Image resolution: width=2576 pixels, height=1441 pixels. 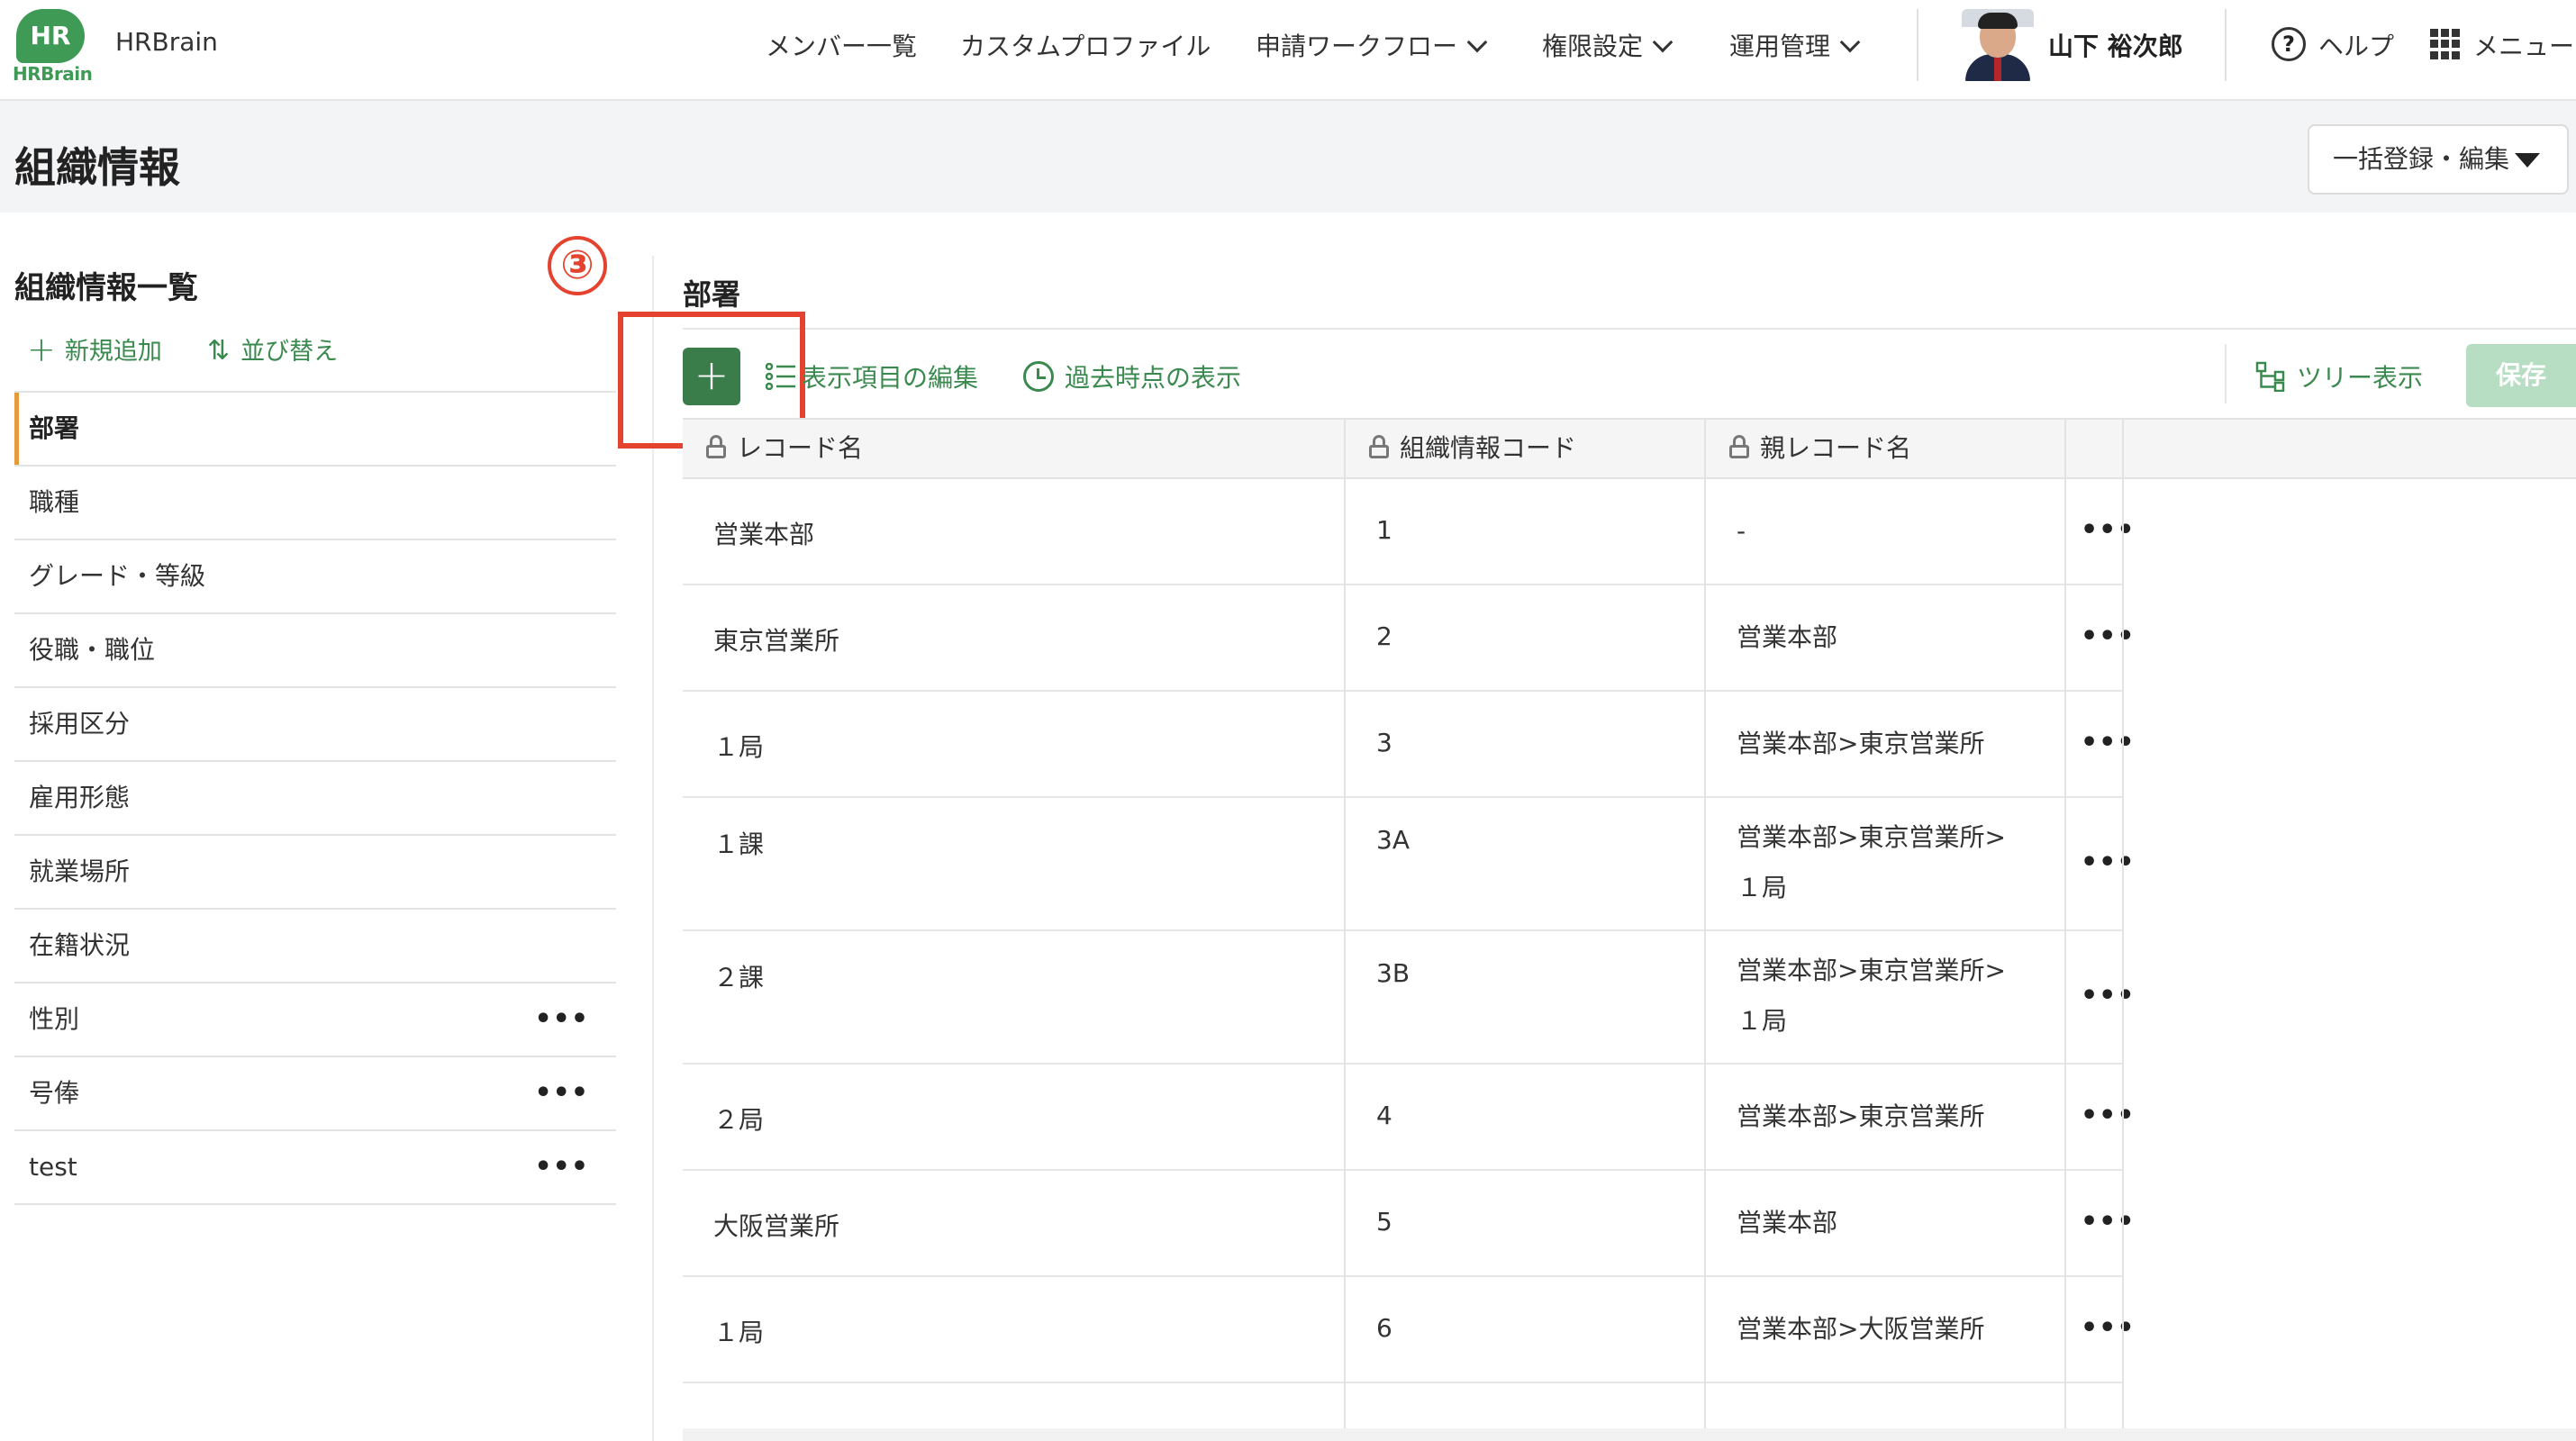 What do you see at coordinates (2356, 45) in the screenshot?
I see `help-link: ヘルプ` at bounding box center [2356, 45].